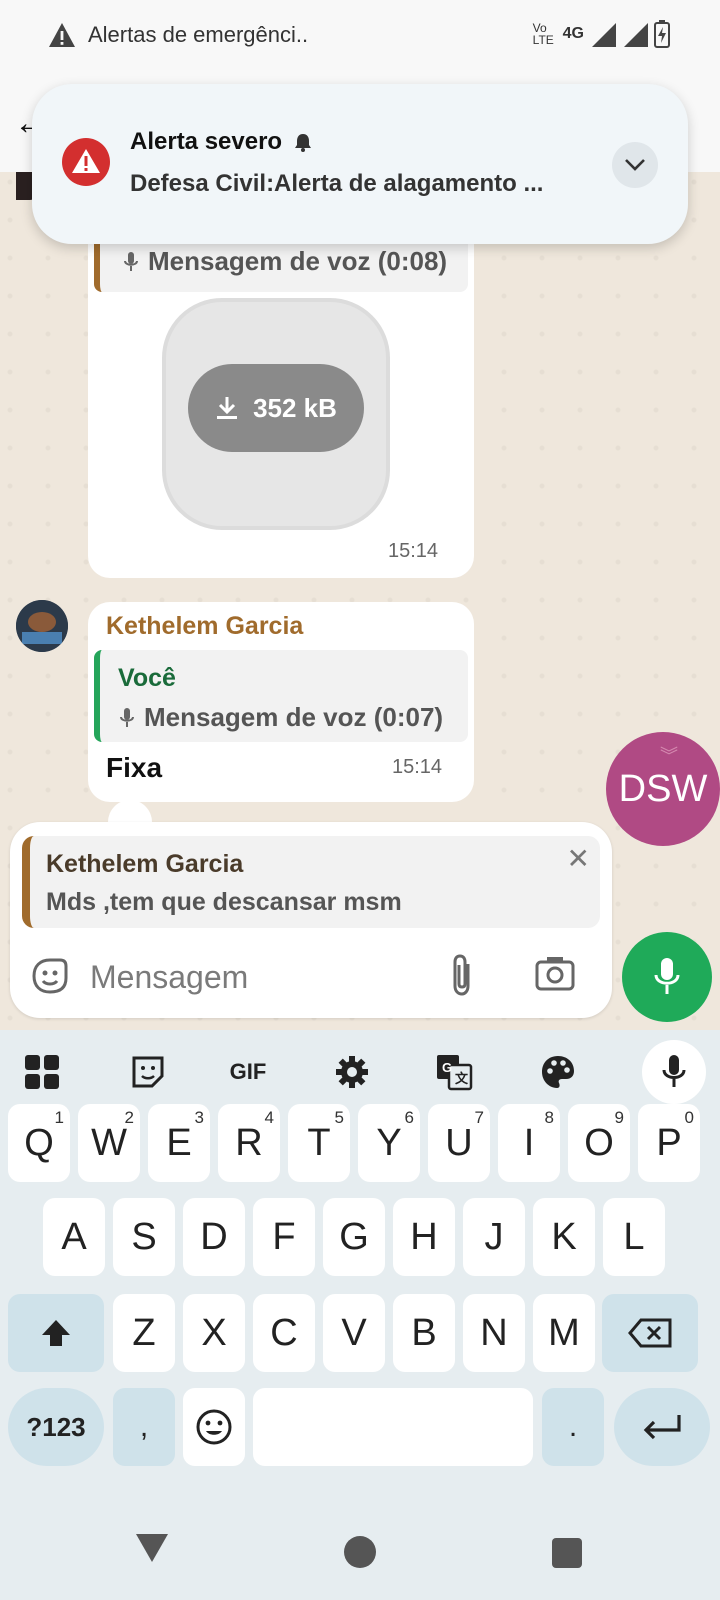  Describe the element at coordinates (462, 1078) in the screenshot. I see `svg-text: 文` at that location.